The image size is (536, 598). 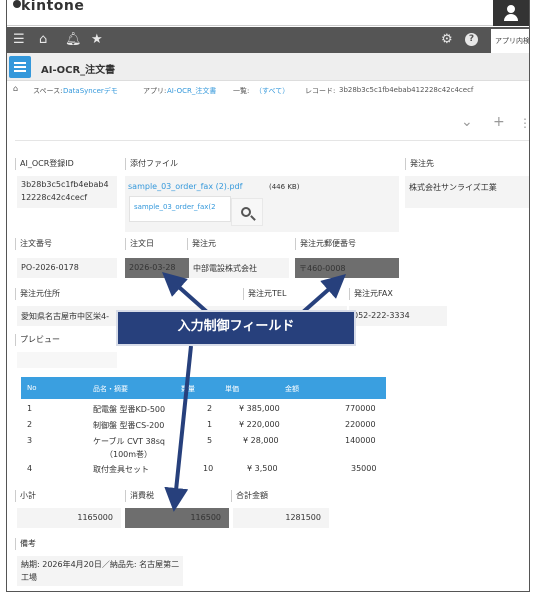 I want to click on input-control-field-callout: 入力制御フィールド, so click(x=236, y=328).